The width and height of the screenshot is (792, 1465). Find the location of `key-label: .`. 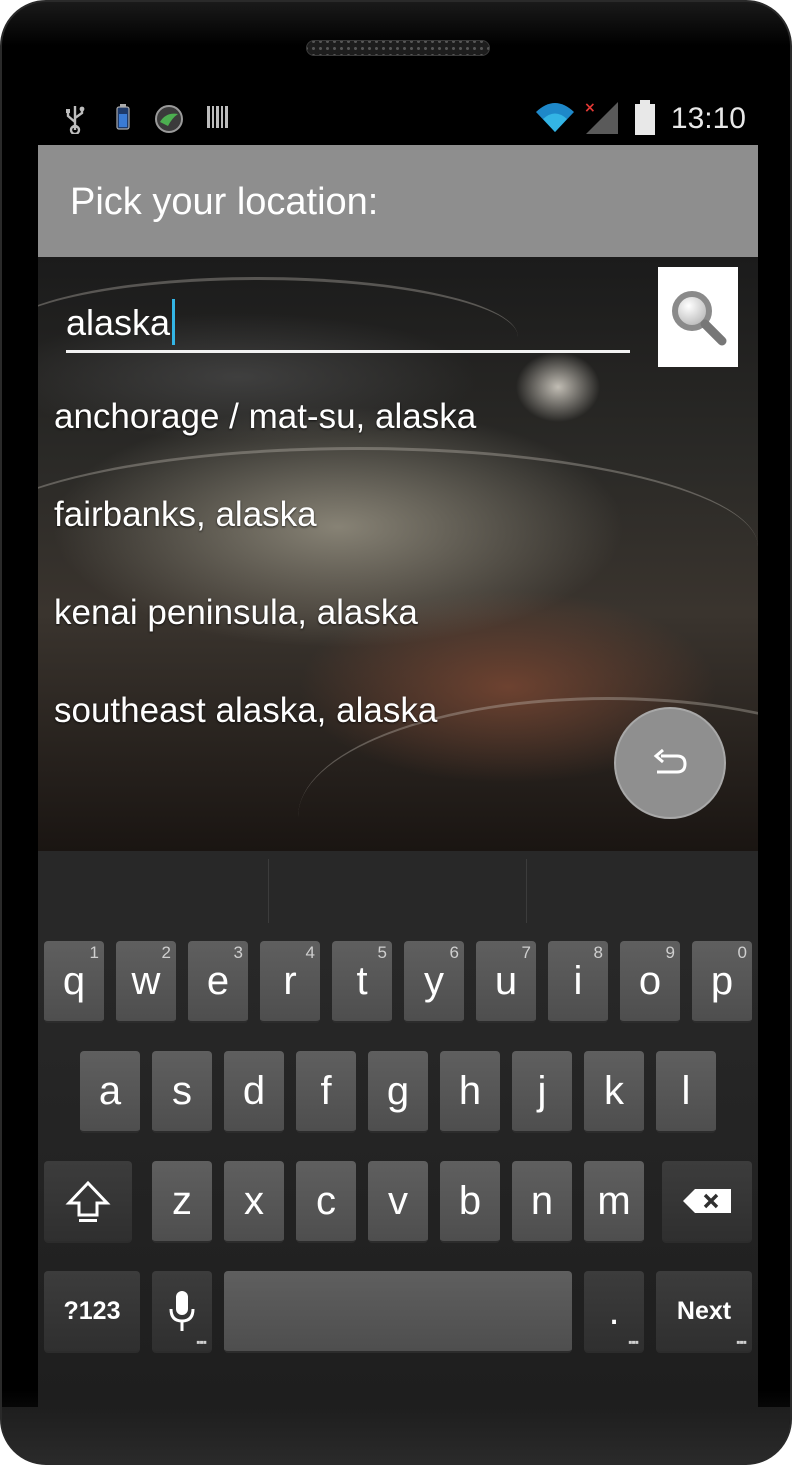

key-label: . is located at coordinates (614, 1310).